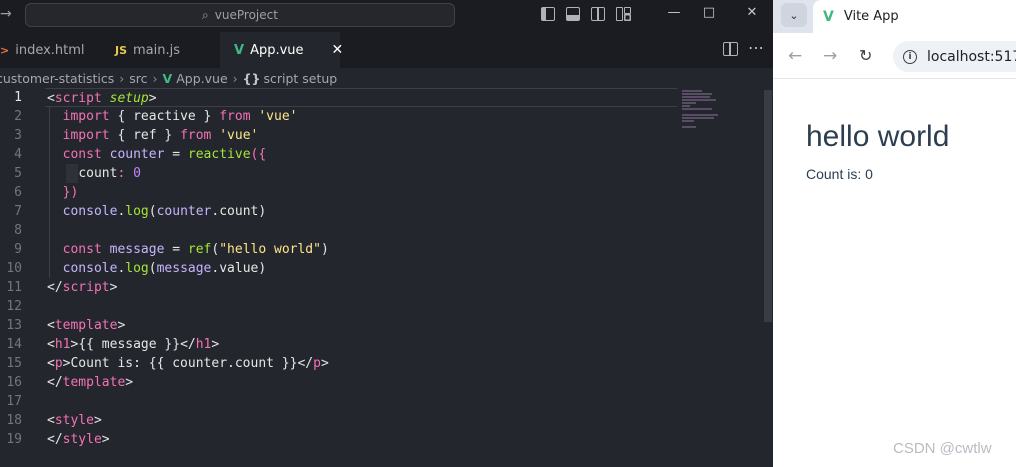 The image size is (1016, 467). What do you see at coordinates (18, 192) in the screenshot?
I see `line-number: 6` at bounding box center [18, 192].